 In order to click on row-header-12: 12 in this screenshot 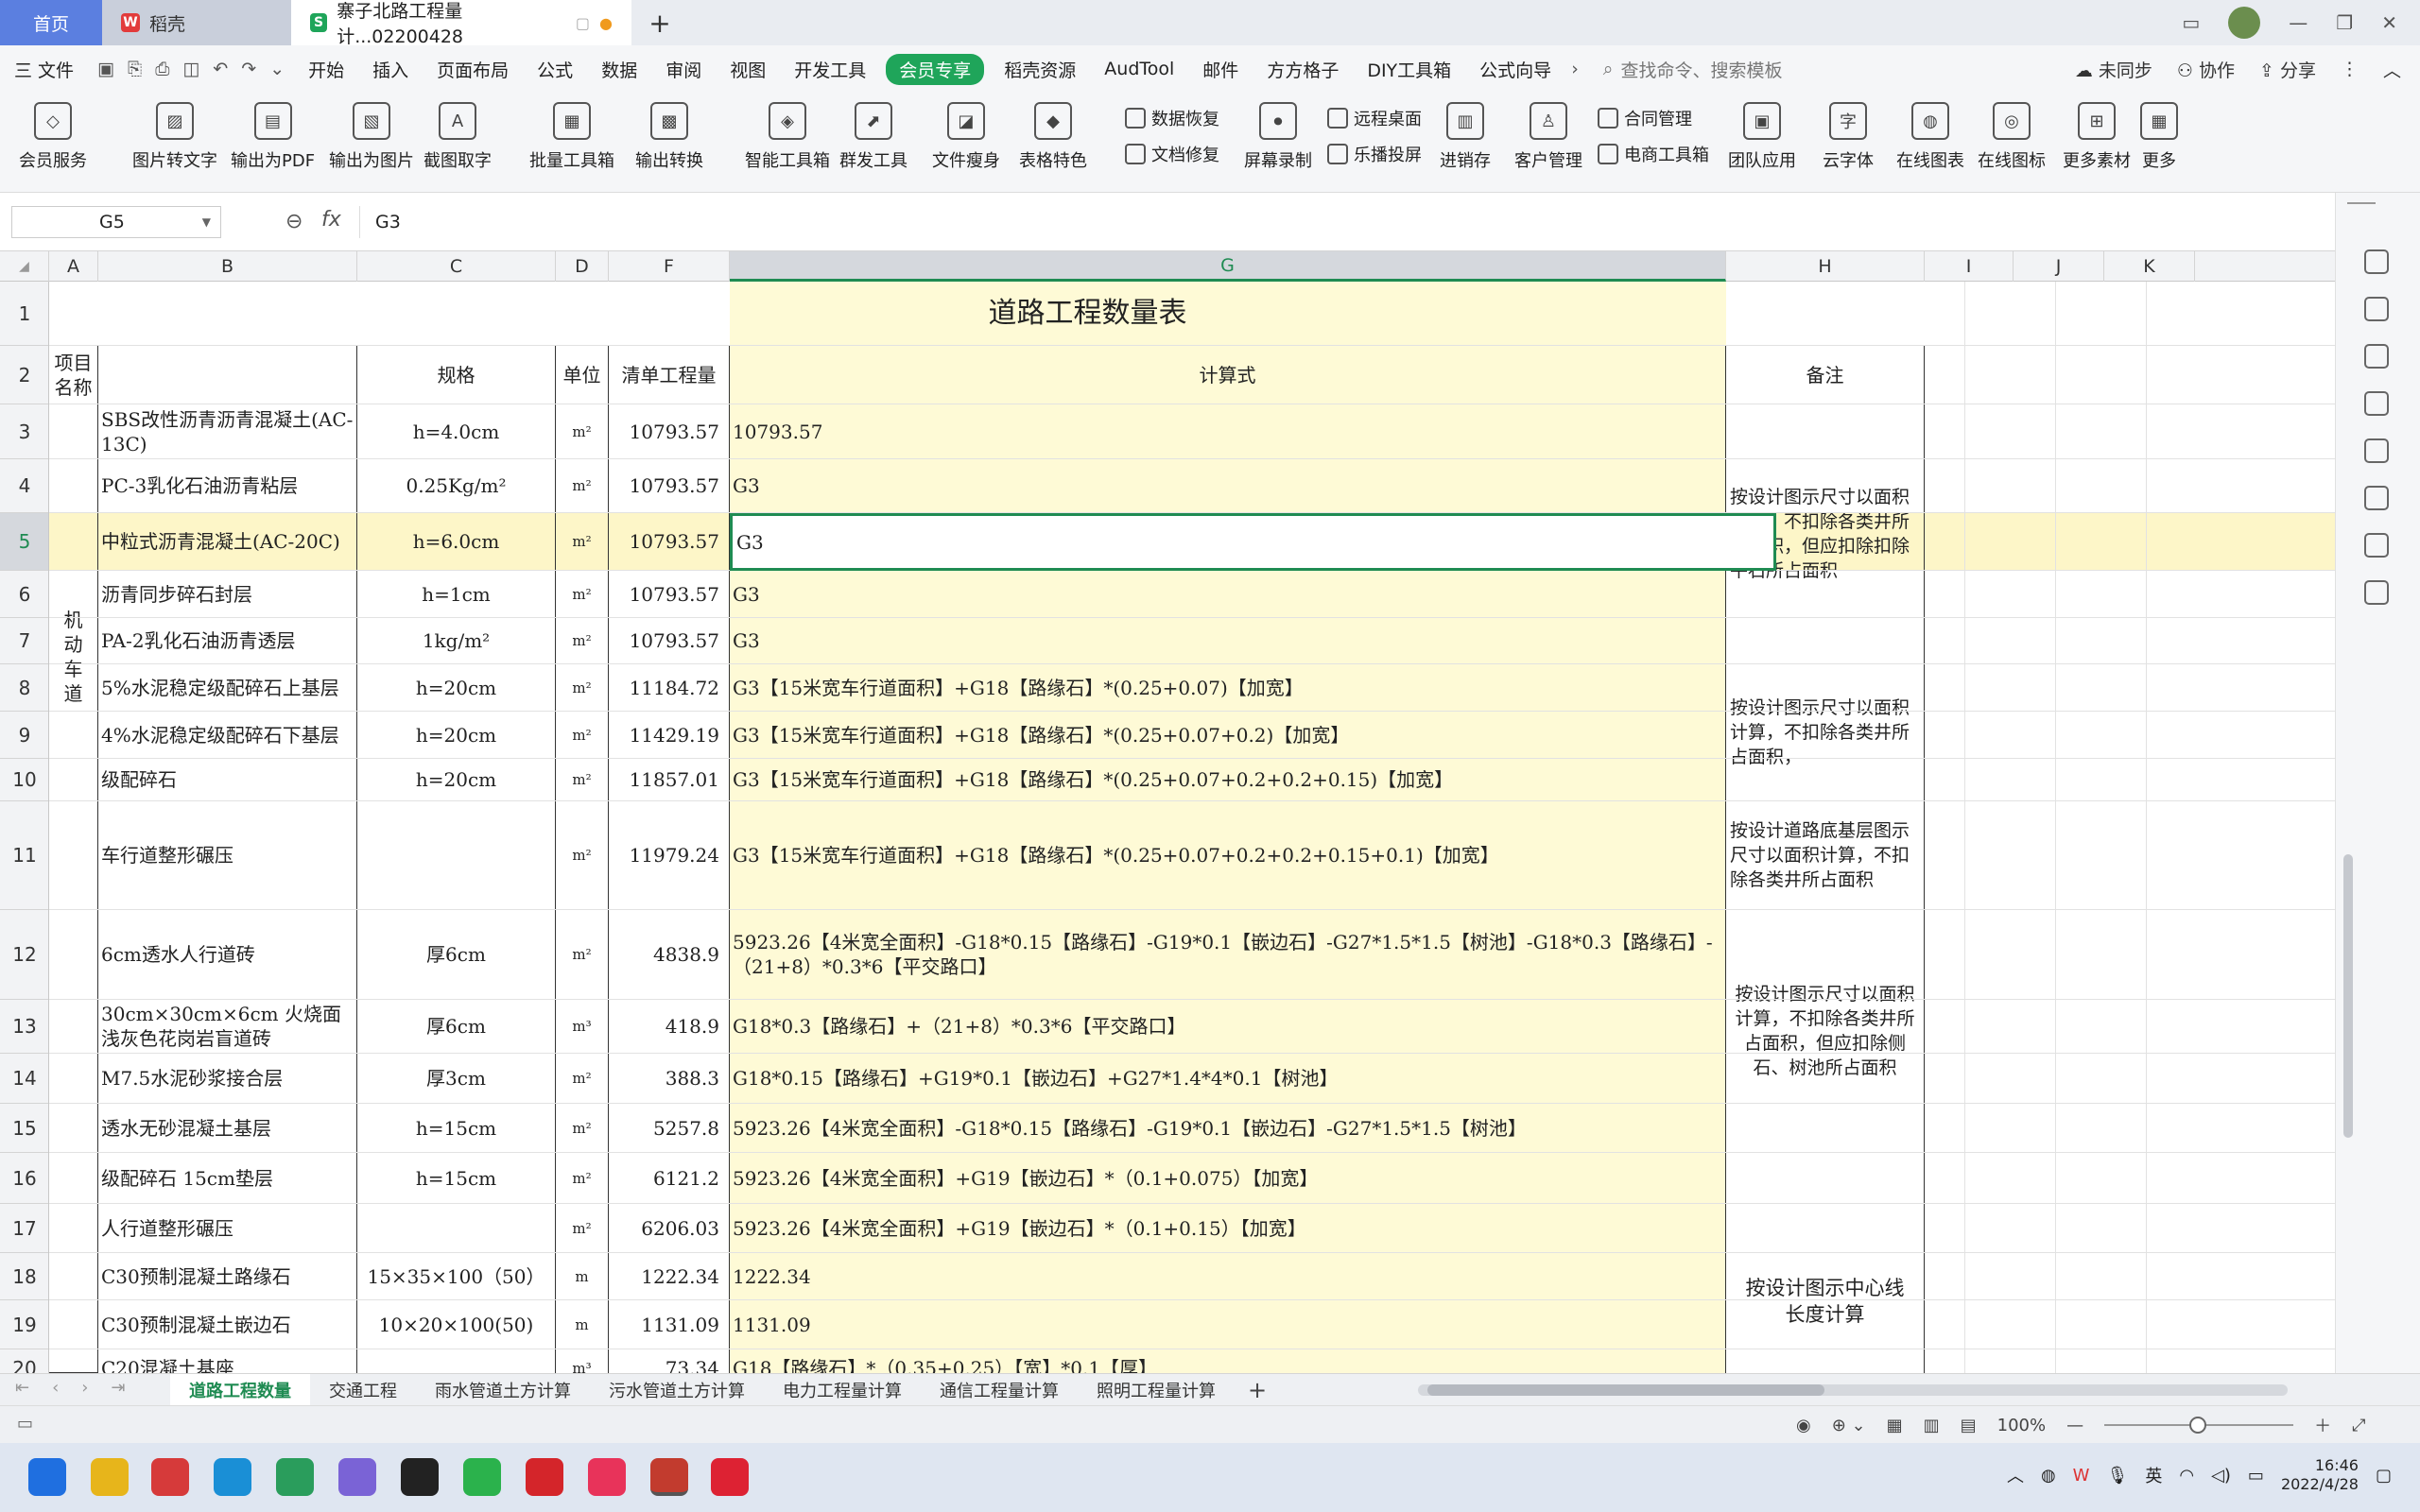, I will do `click(24, 955)`.